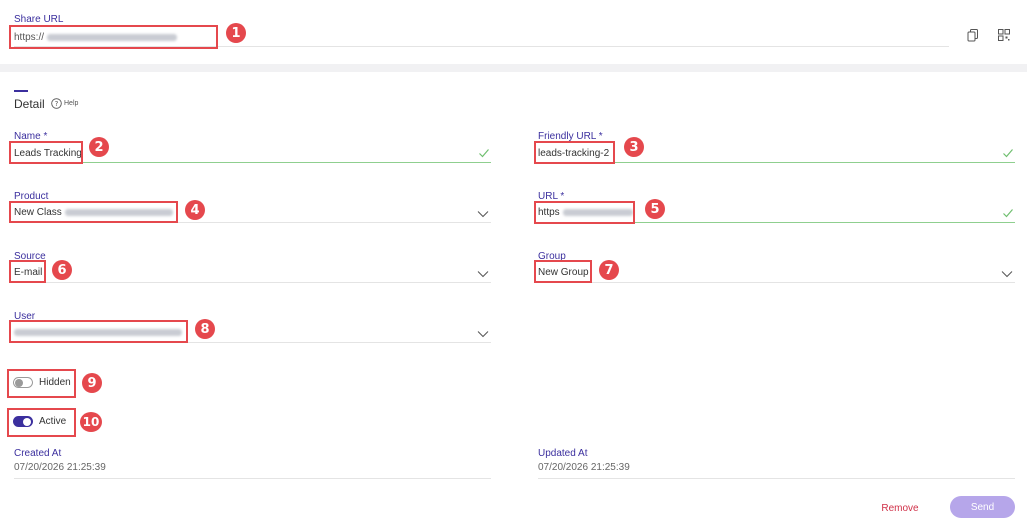  I want to click on updated-at-label: Updated At, so click(563, 453).